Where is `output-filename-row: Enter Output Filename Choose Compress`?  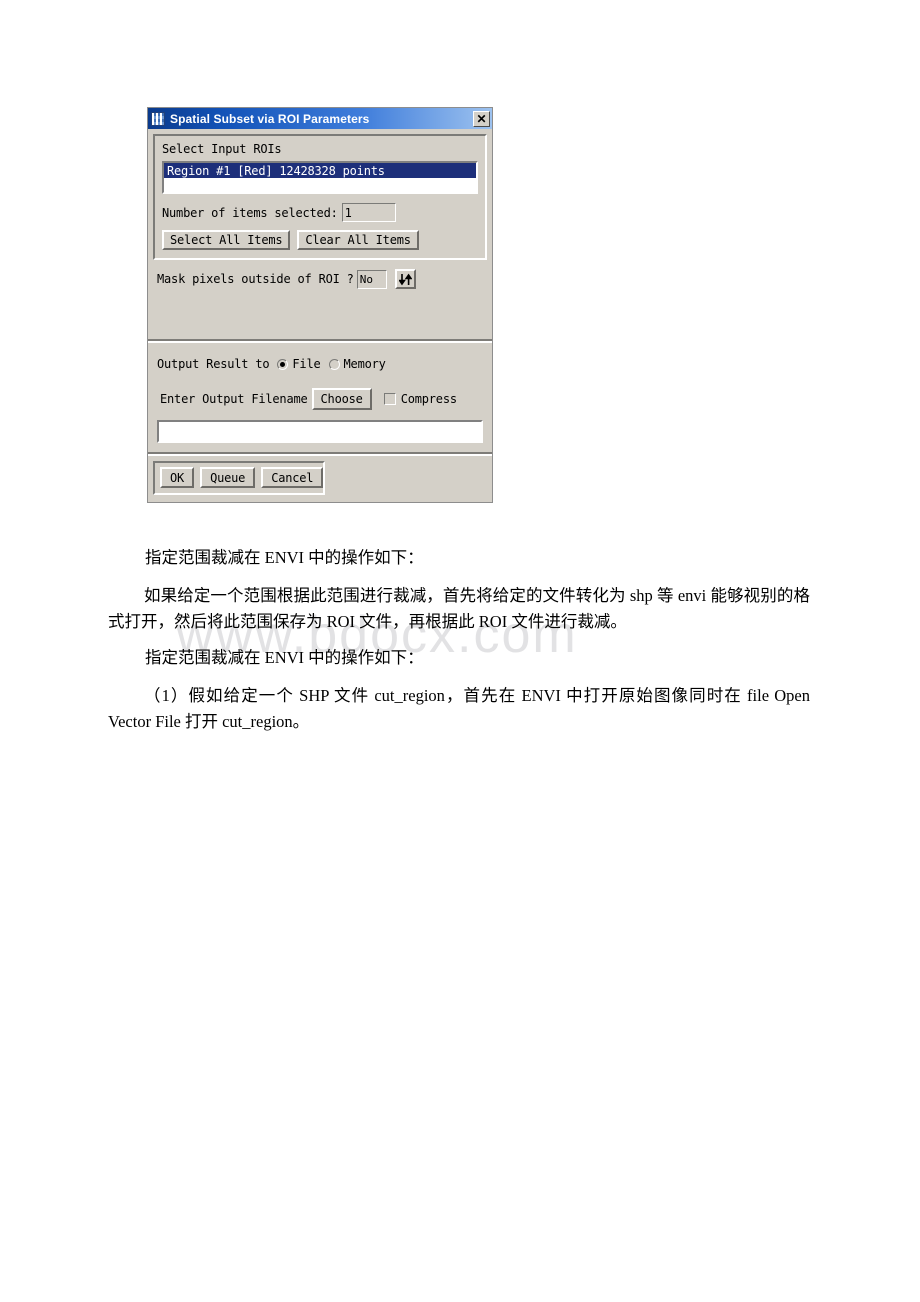
output-filename-row: Enter Output Filename Choose Compress is located at coordinates (320, 399).